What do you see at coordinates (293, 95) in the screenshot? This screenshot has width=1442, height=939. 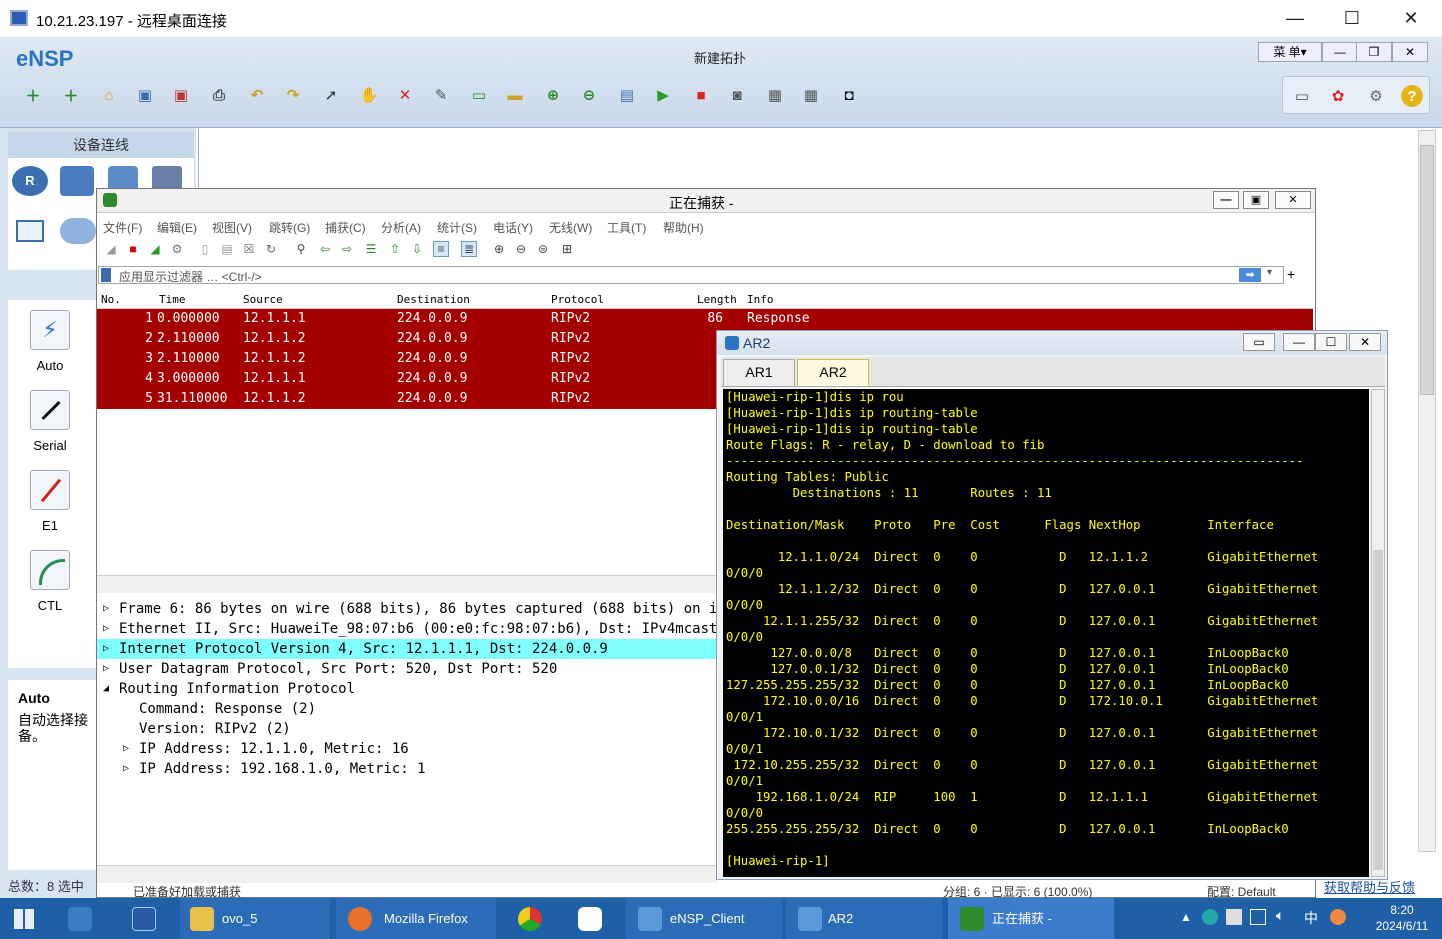 I see `redo-icon: ↷` at bounding box center [293, 95].